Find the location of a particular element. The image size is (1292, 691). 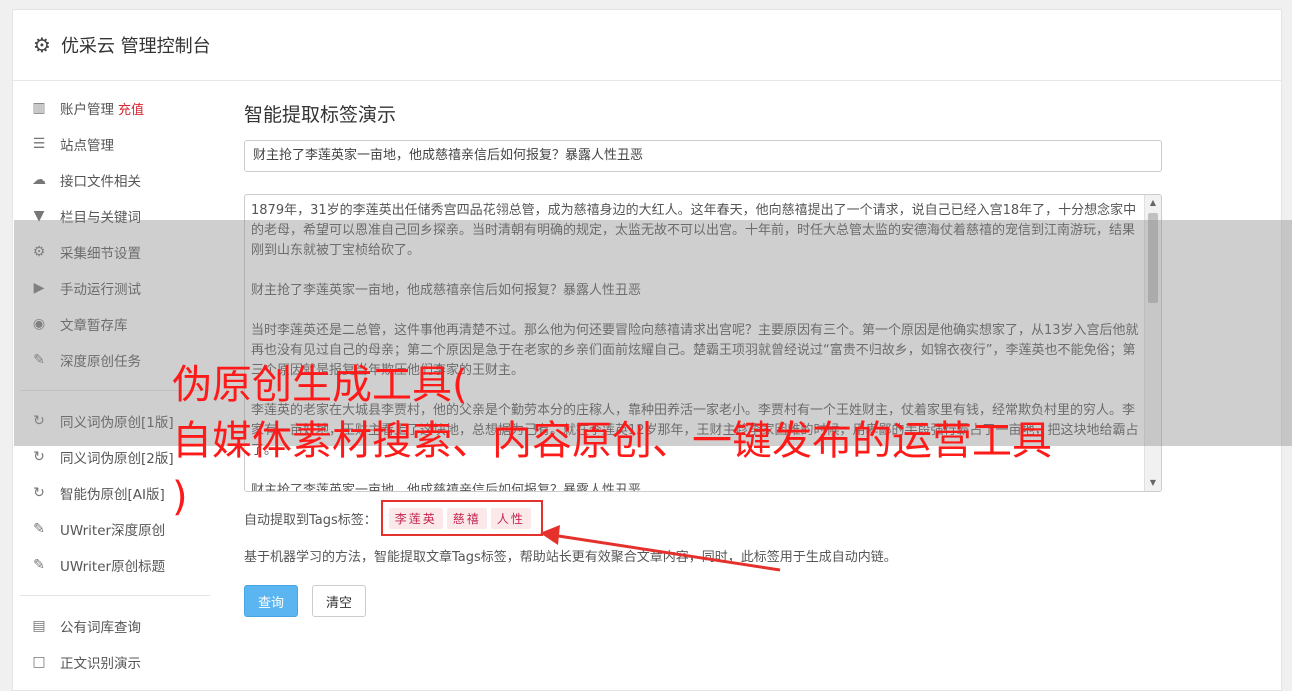

sidebar-item-label: UWriter原创标题 is located at coordinates (113, 567).